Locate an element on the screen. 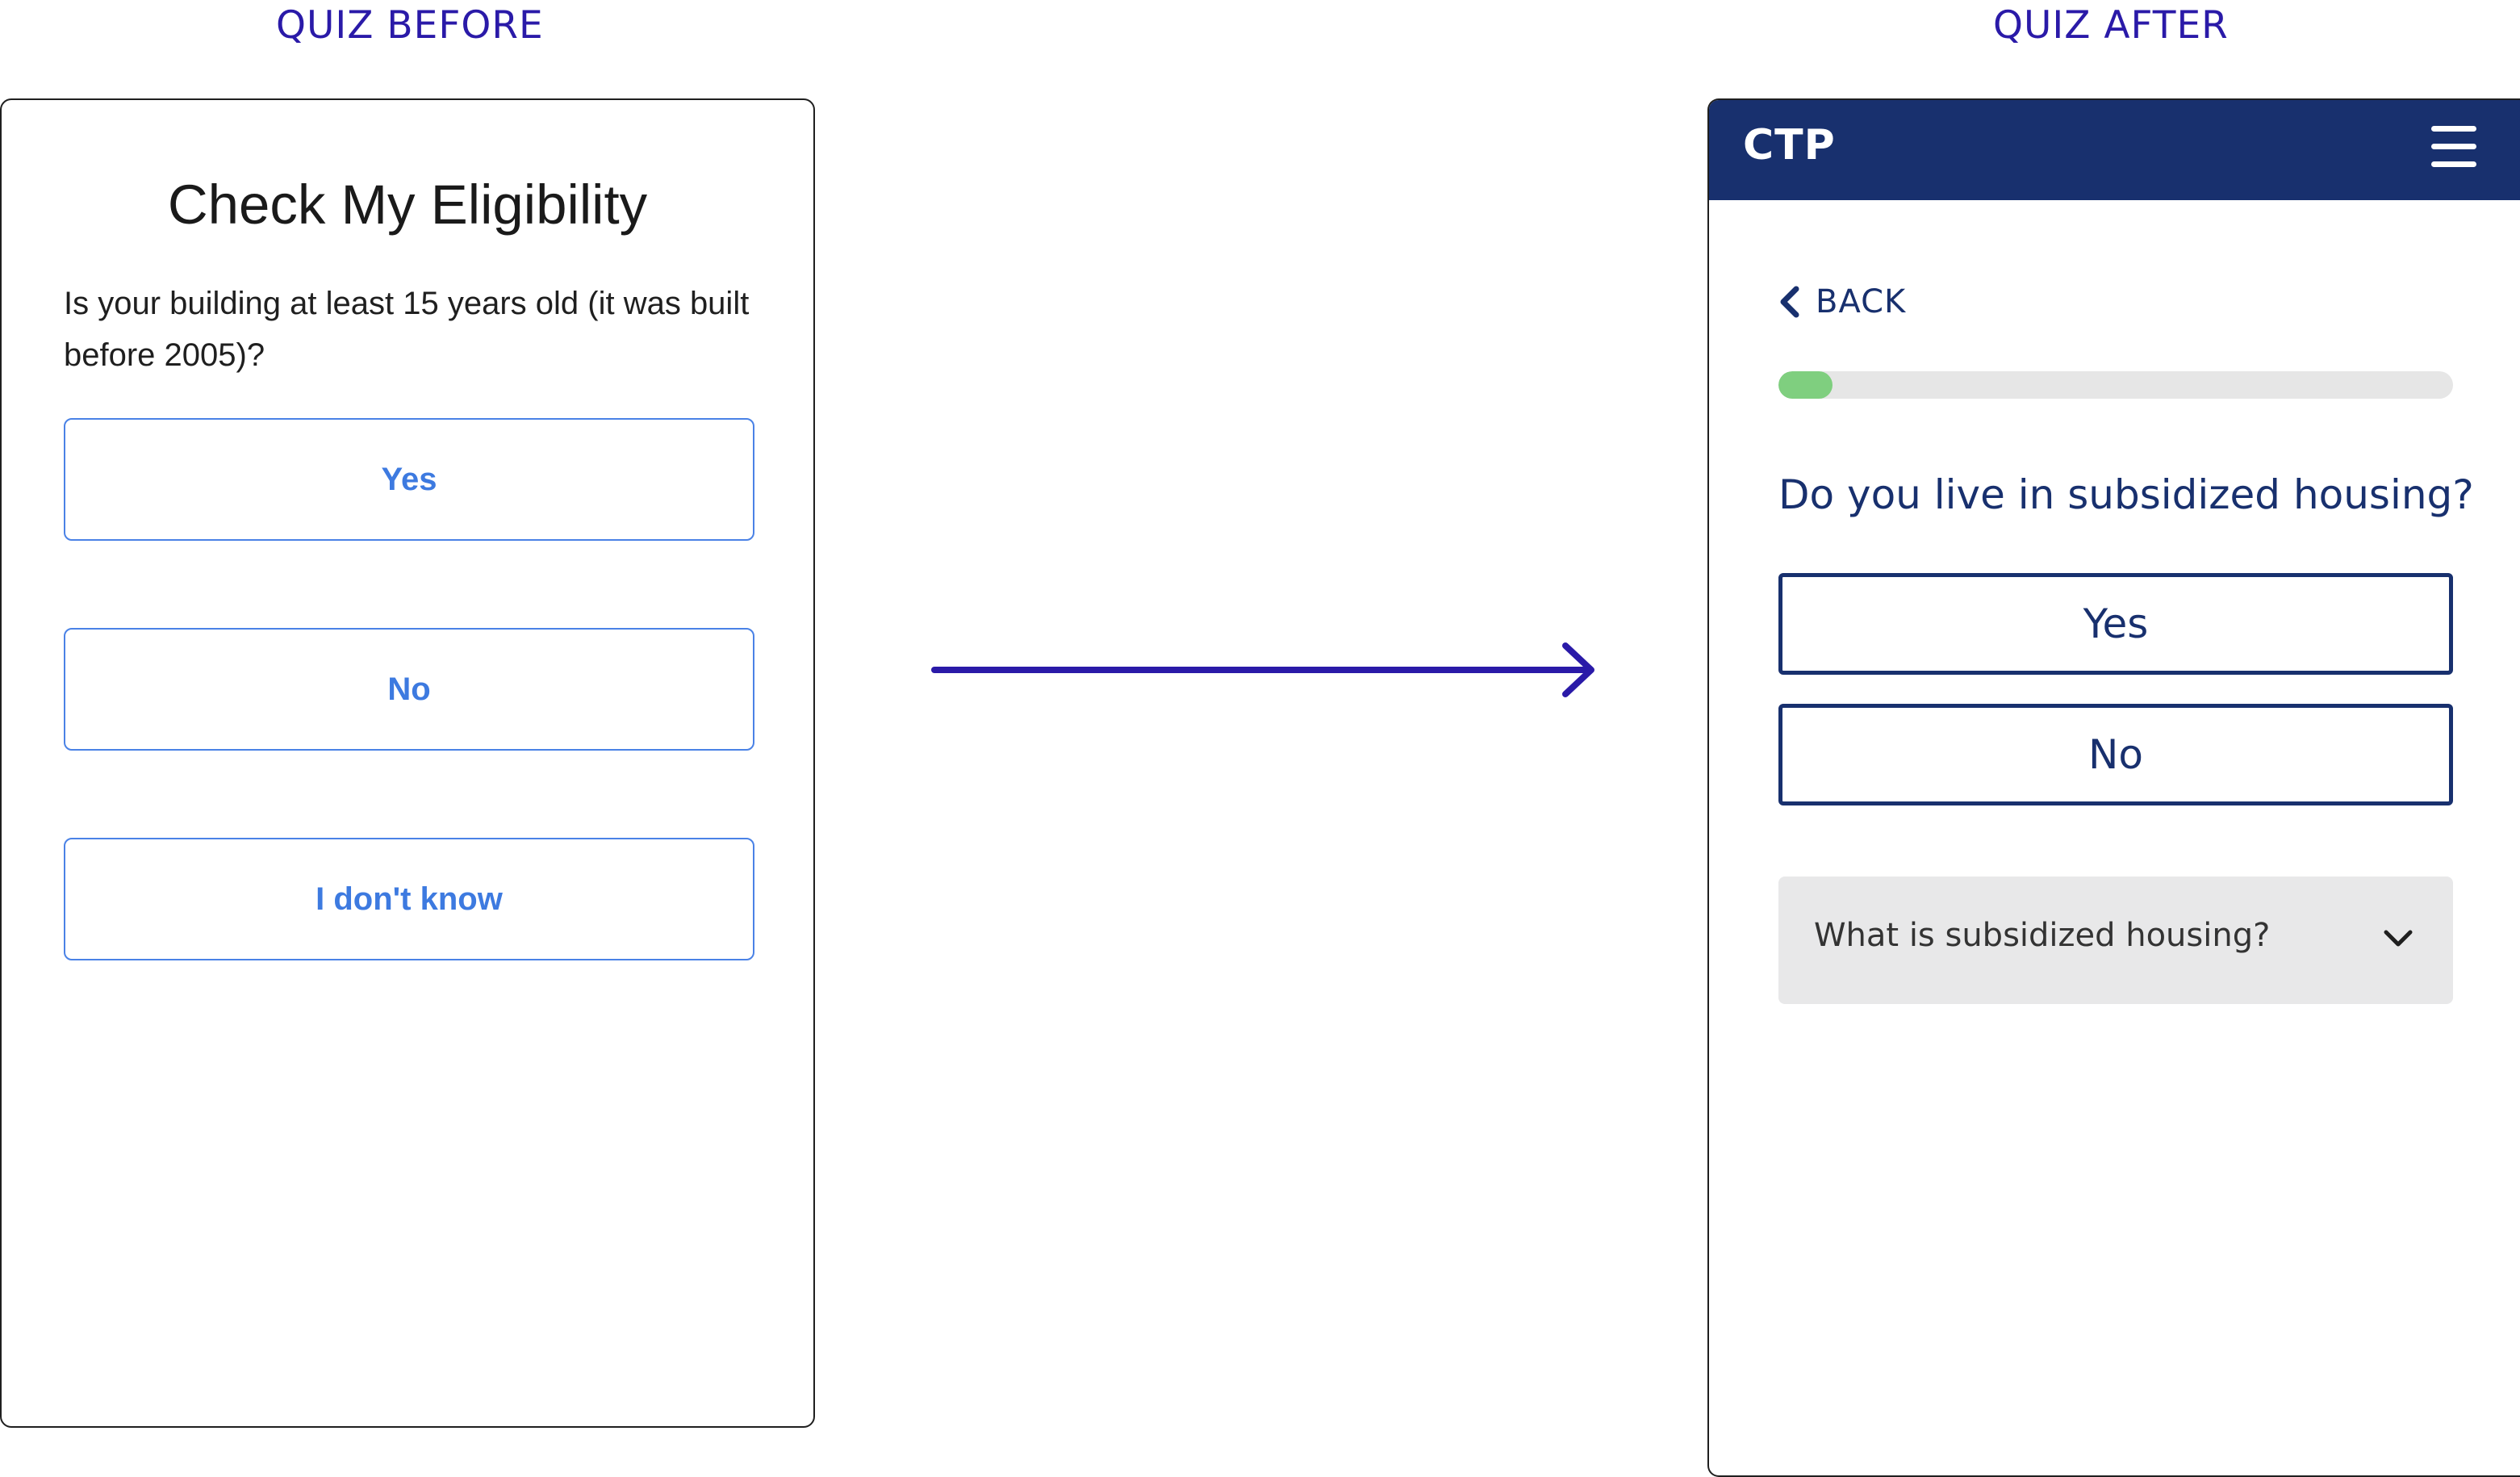 Image resolution: width=2520 pixels, height=1477 pixels. hamburger-menu-icon is located at coordinates (2454, 147).